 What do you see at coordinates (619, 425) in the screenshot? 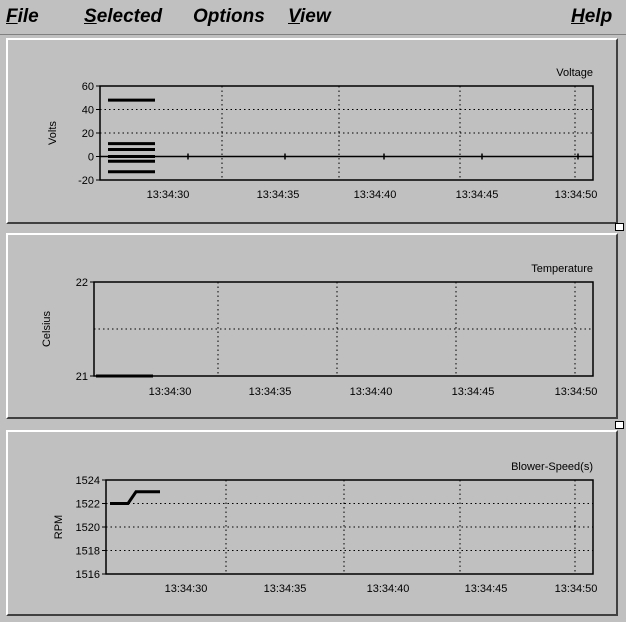
I see `splitter-2-handle` at bounding box center [619, 425].